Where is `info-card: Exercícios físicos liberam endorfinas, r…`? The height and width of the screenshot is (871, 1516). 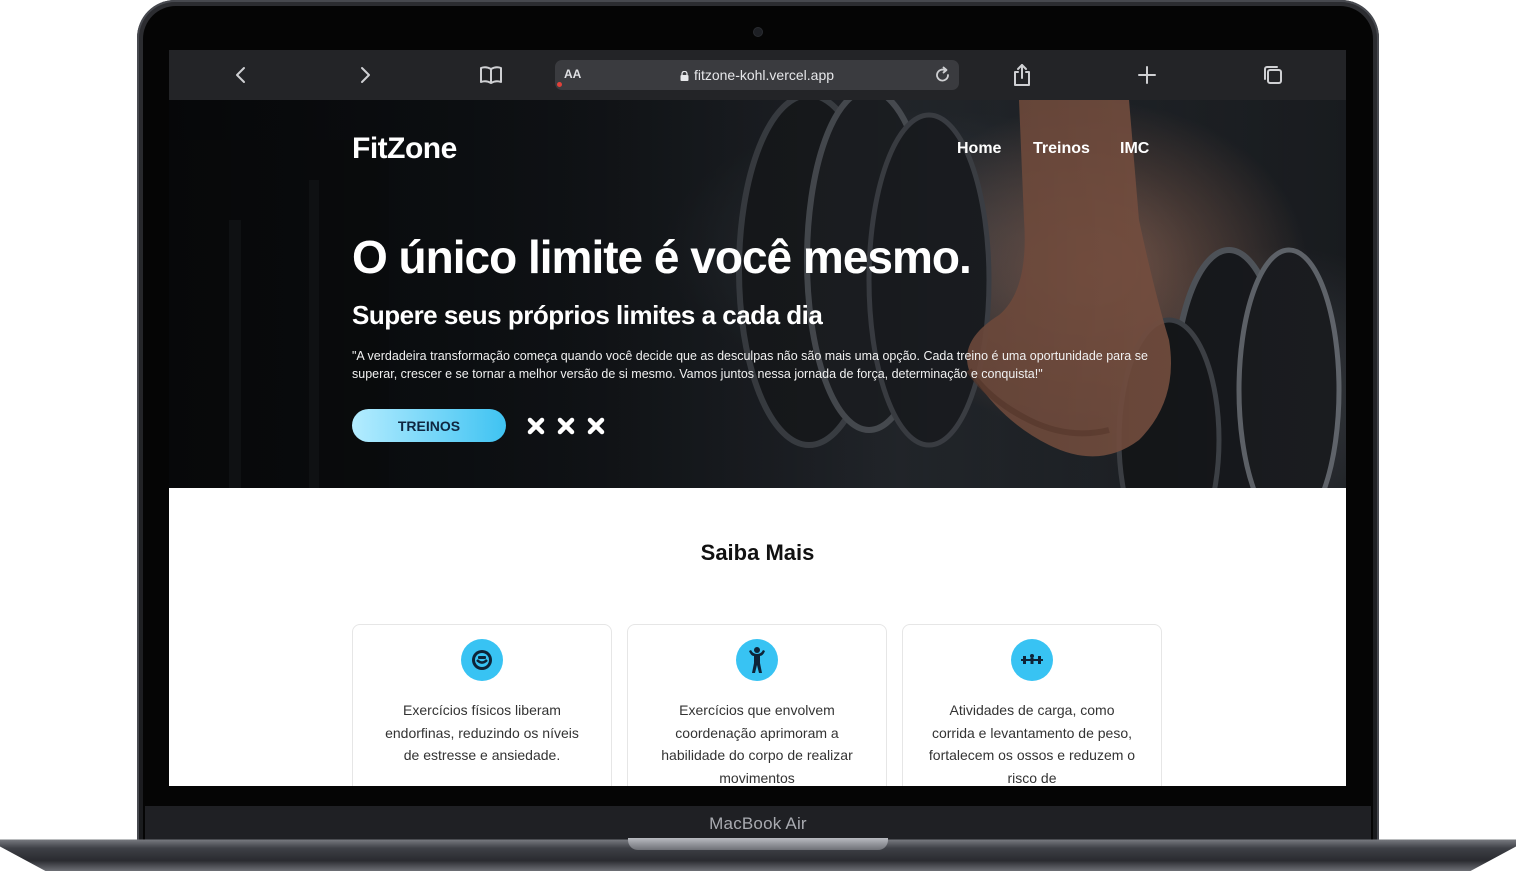
info-card: Exercícios físicos liberam endorfinas, r… is located at coordinates (482, 705).